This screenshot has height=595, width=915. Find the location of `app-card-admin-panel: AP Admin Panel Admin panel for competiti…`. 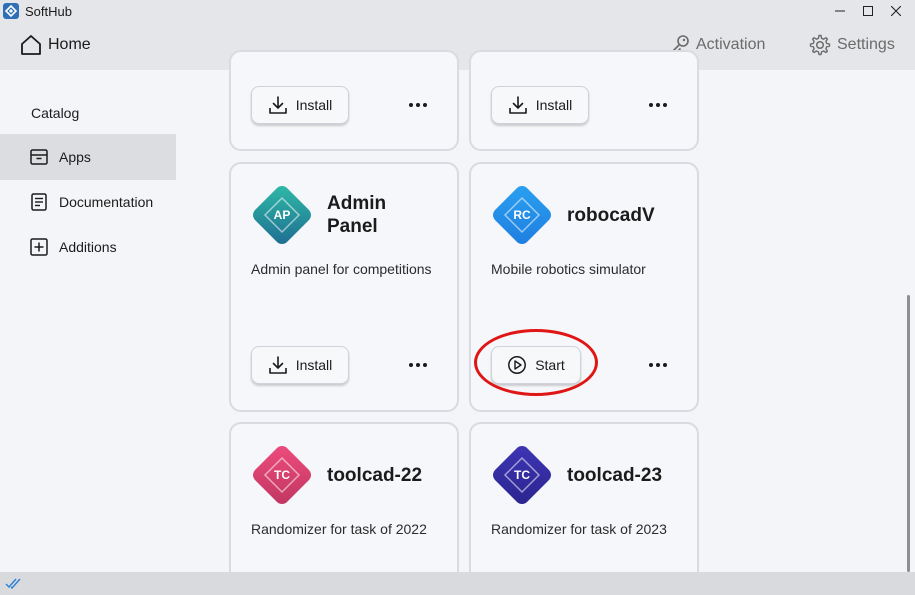

app-card-admin-panel: AP Admin Panel Admin panel for competiti… is located at coordinates (344, 287).